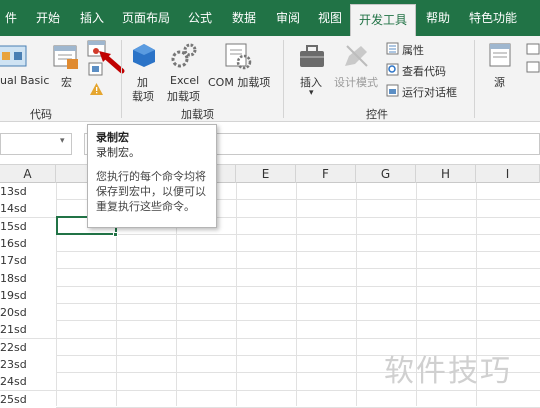  I want to click on com-add-ins-button: COM 加载项, so click(239, 82).